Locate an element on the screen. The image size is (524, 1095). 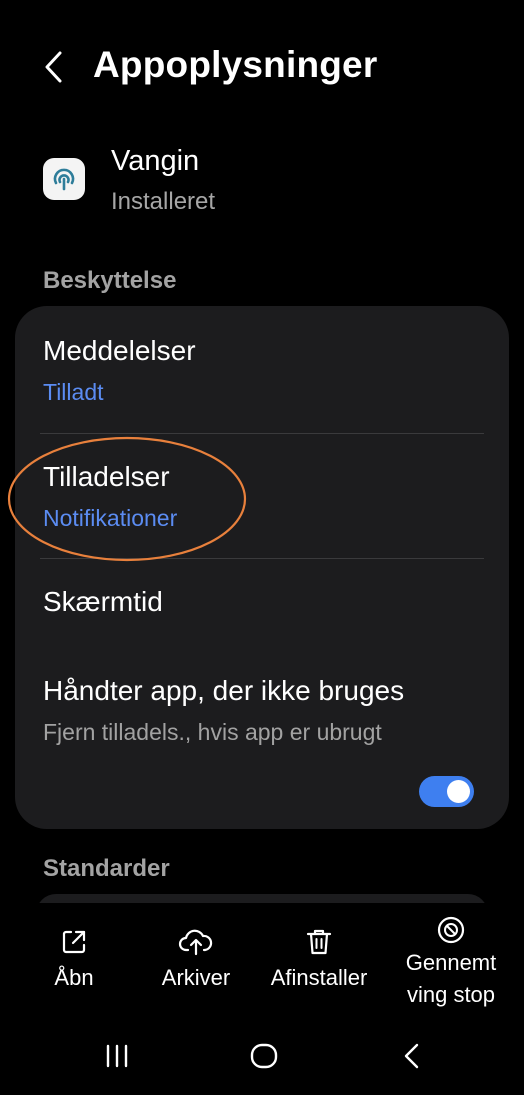
home-icon is located at coordinates (264, 1056).